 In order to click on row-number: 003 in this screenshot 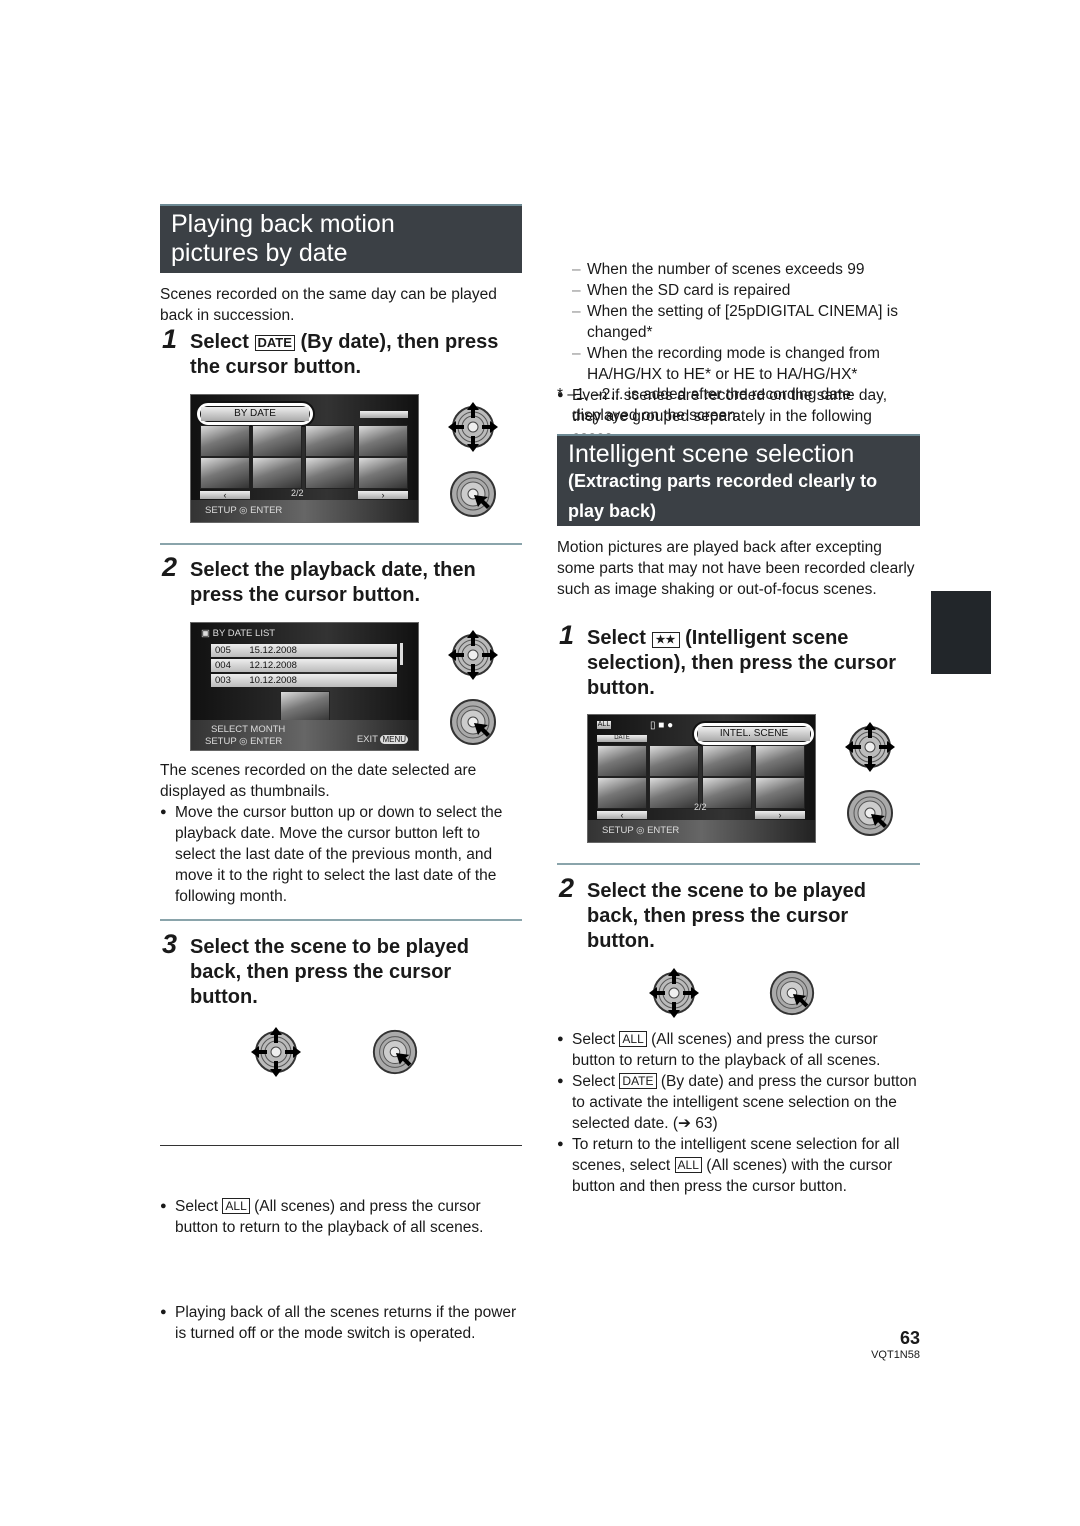, I will do `click(223, 680)`.